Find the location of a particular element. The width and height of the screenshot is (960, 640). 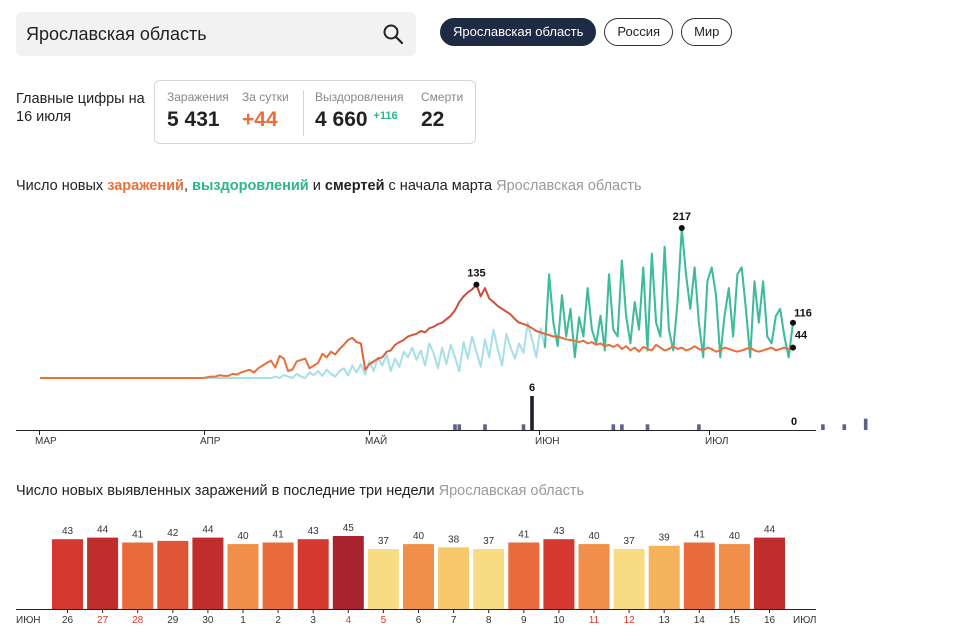

x-tick-label: 9 is located at coordinates (524, 620).